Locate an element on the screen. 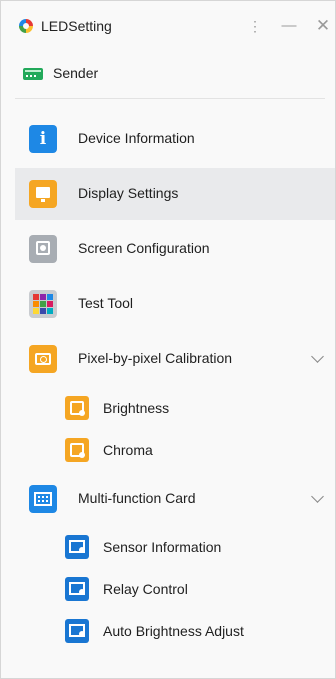  test-pattern-icon is located at coordinates (43, 304).